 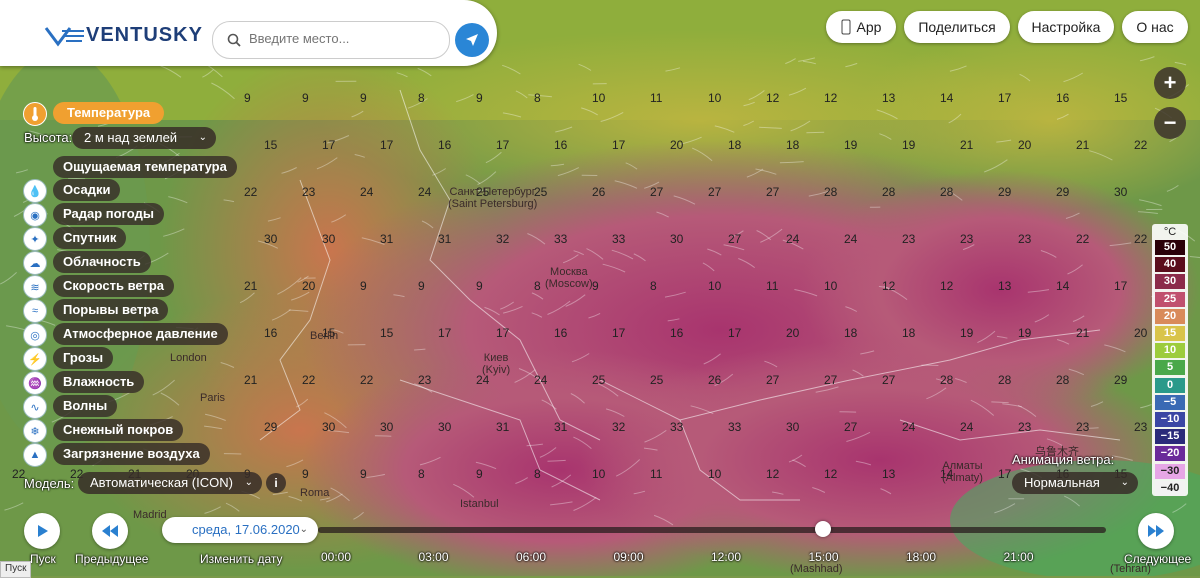 I want to click on city-label: Roma, so click(x=314, y=493).